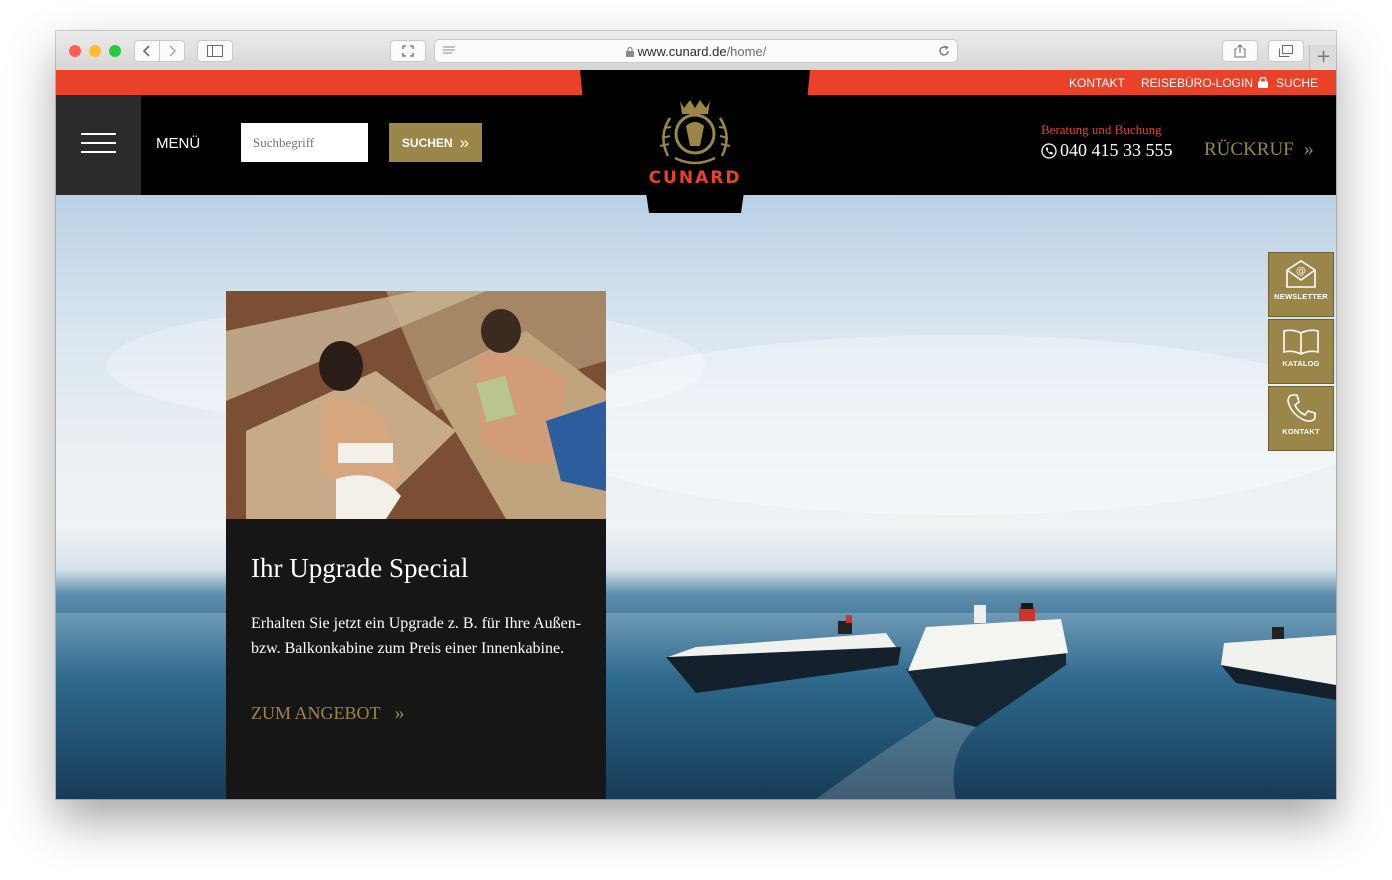 Image resolution: width=1392 pixels, height=880 pixels. Describe the element at coordinates (427, 142) in the screenshot. I see `search-button-label: SUCHEN` at that location.